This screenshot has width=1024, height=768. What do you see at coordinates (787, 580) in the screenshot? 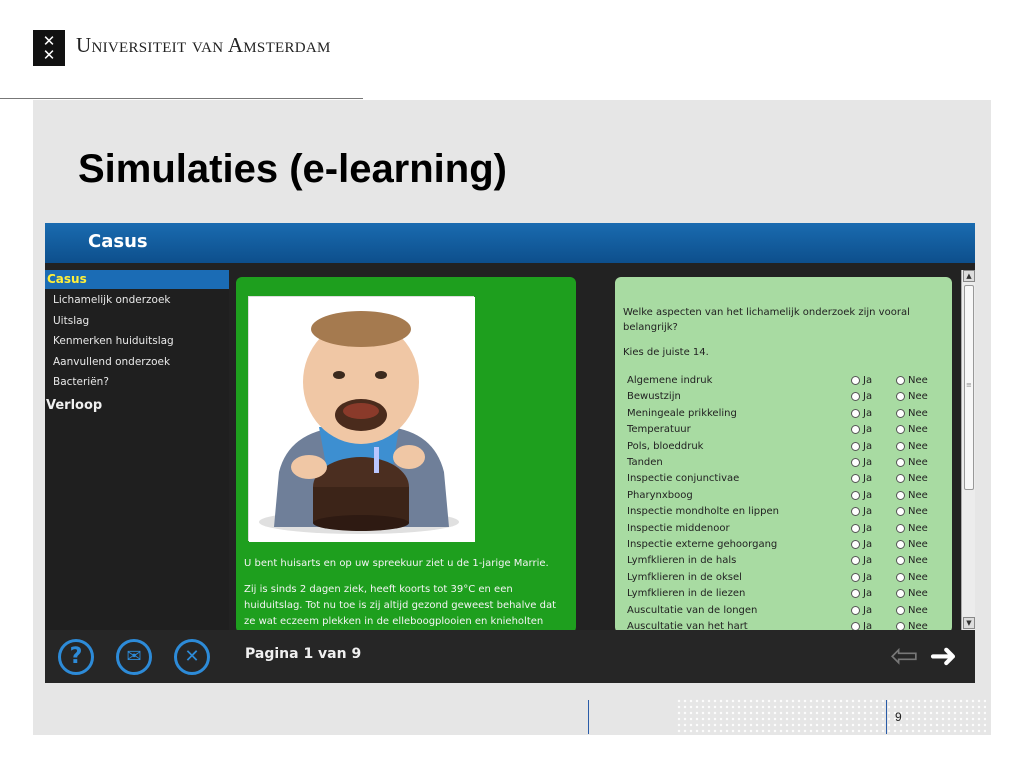
I see `question-option-row: Lymfklieren in de oksel Ja Nee` at bounding box center [787, 580].